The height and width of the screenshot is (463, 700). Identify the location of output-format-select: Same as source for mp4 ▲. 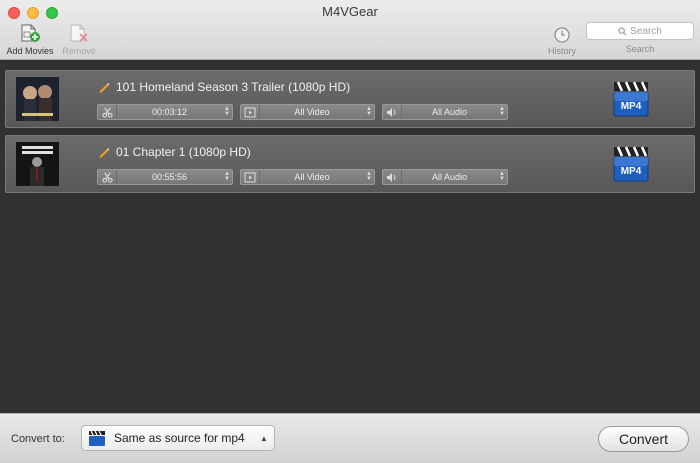
(178, 438).